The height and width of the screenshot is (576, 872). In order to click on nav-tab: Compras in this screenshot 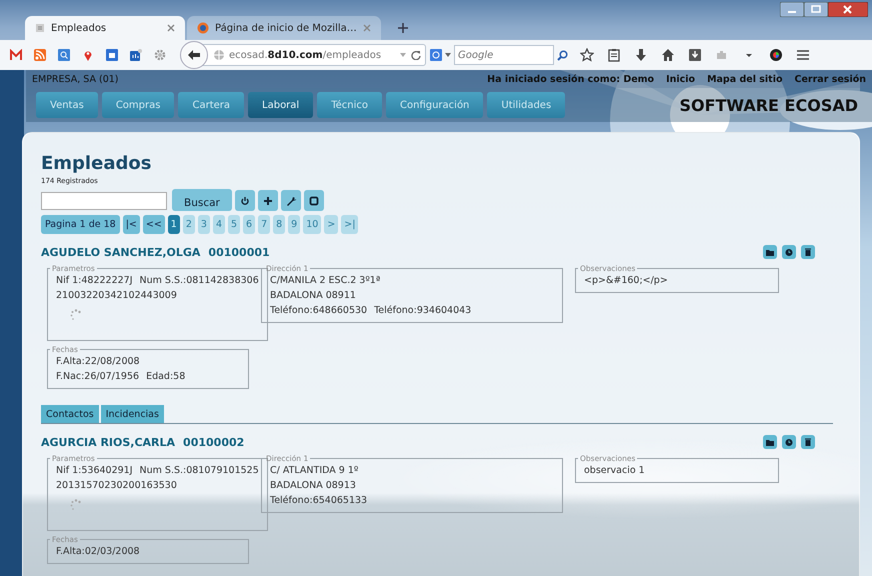, I will do `click(138, 105)`.